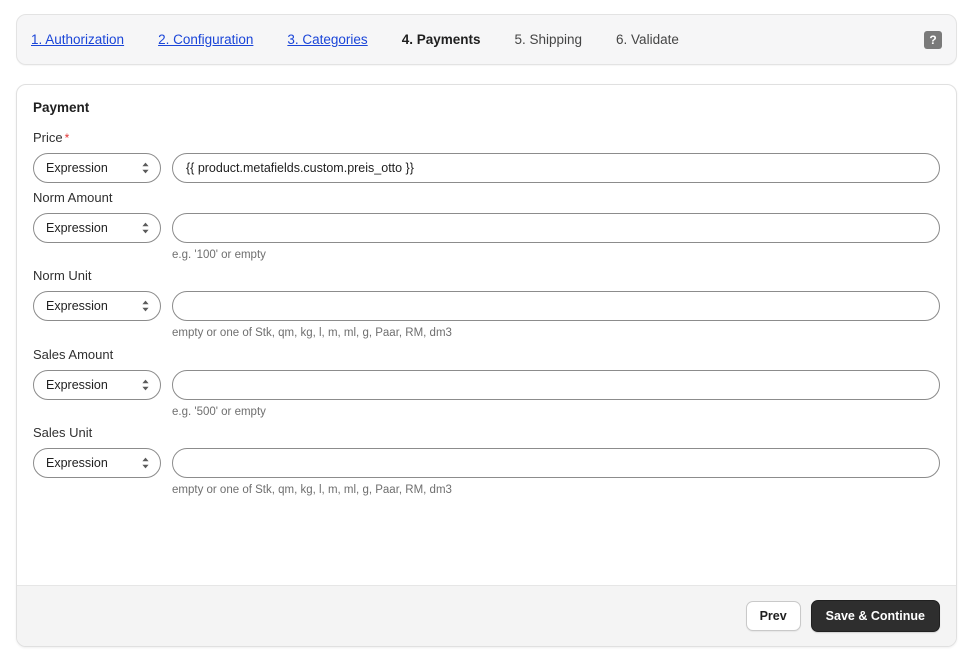 The image size is (973, 652). What do you see at coordinates (486, 275) in the screenshot?
I see `field-label: Norm Unit` at bounding box center [486, 275].